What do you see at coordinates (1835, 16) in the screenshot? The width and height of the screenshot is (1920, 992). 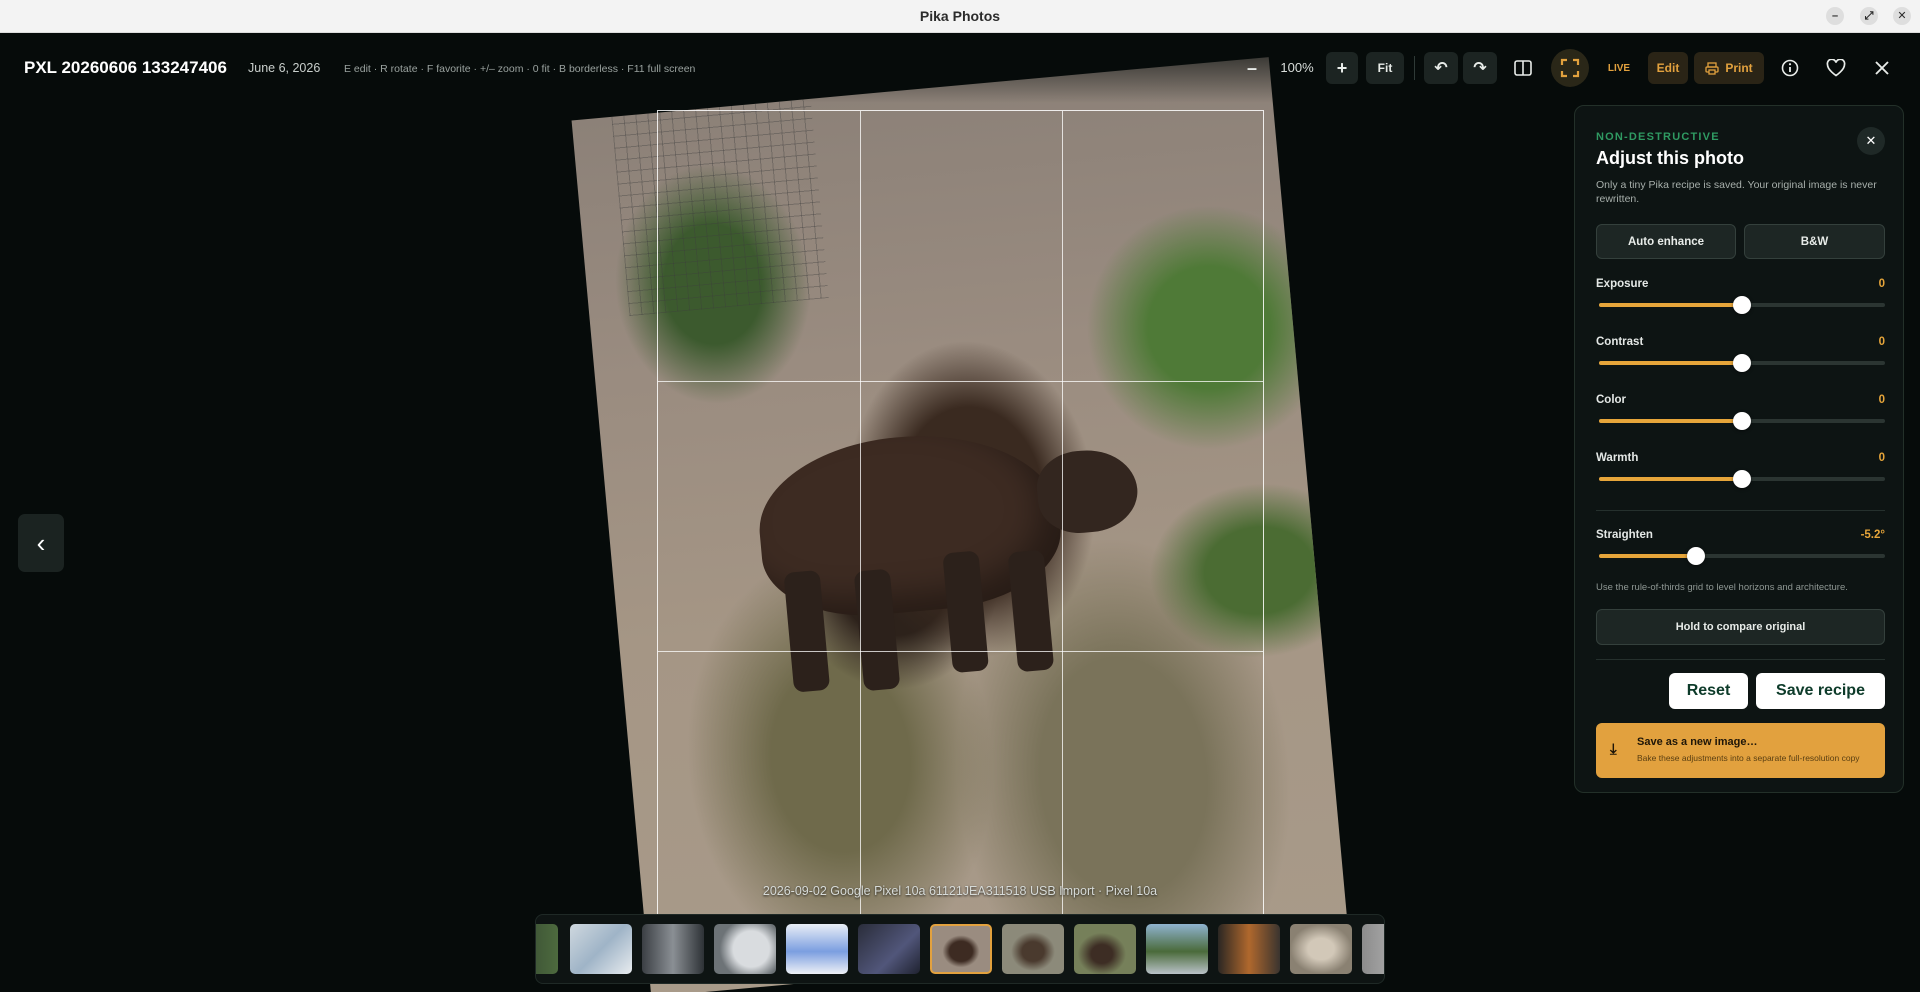 I see `minimize-button: –` at bounding box center [1835, 16].